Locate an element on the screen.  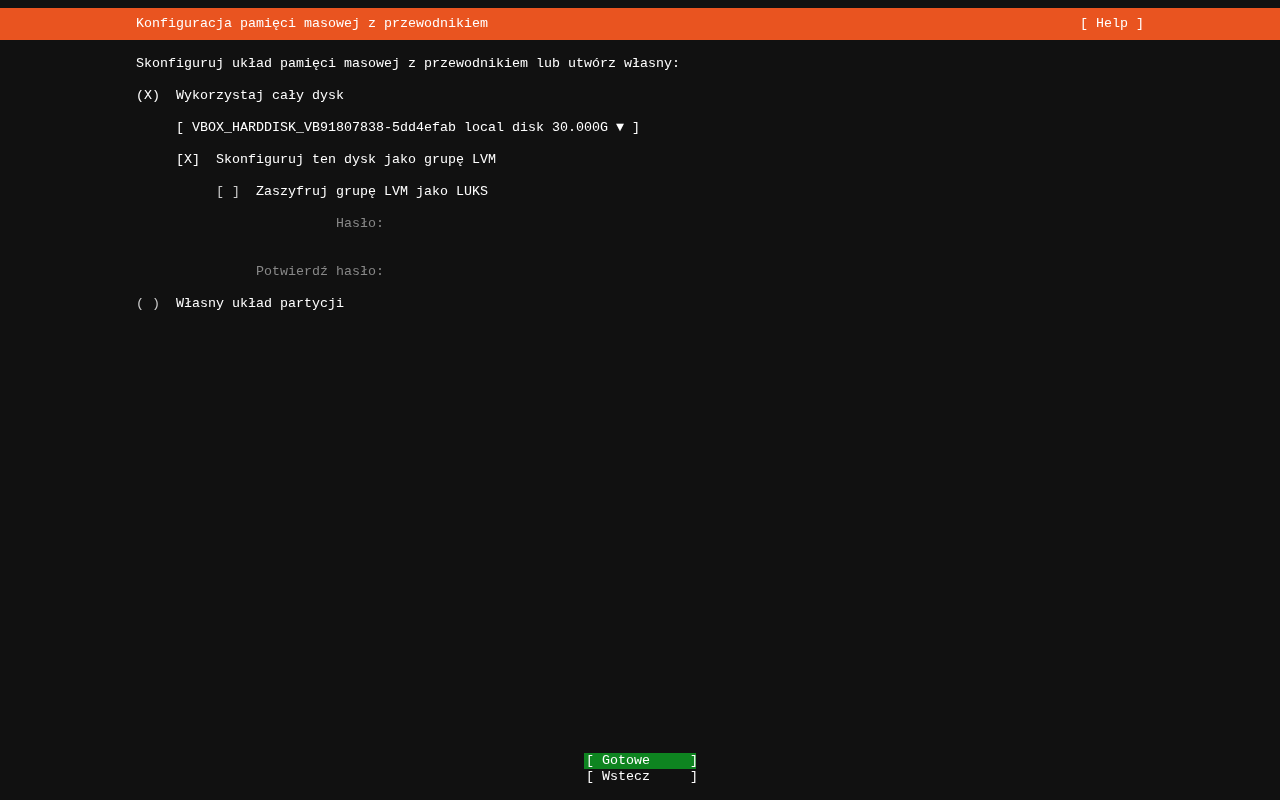
action-button: [ Gotowe ] is located at coordinates (640, 761).